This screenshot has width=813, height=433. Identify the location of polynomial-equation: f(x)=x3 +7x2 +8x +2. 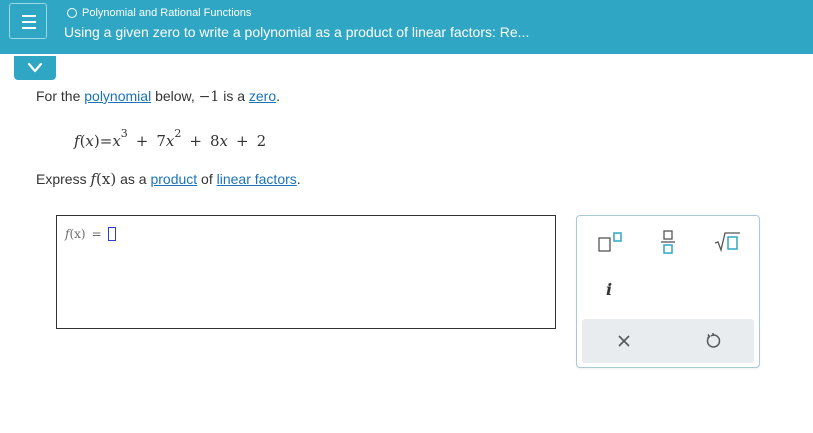
(170, 138).